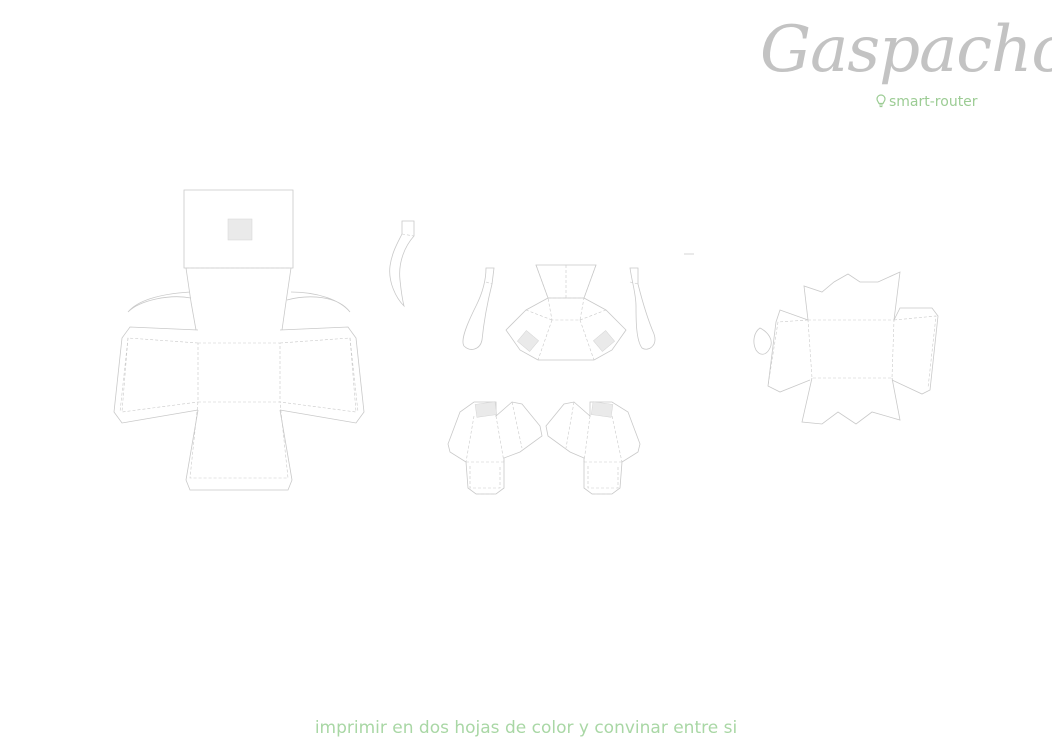 The image size is (1052, 744). I want to click on chest-arms-net, so click(559, 312).